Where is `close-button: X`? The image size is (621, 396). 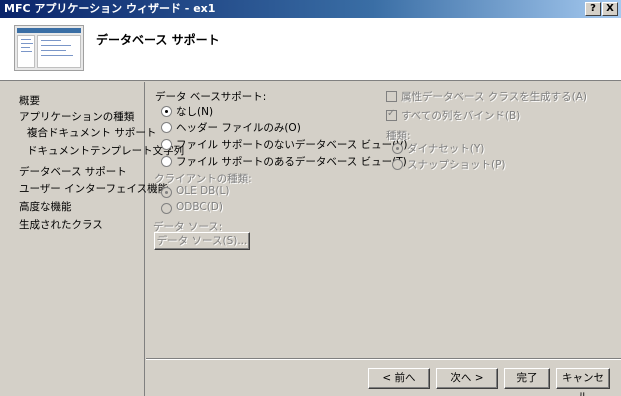
close-button: X is located at coordinates (610, 9).